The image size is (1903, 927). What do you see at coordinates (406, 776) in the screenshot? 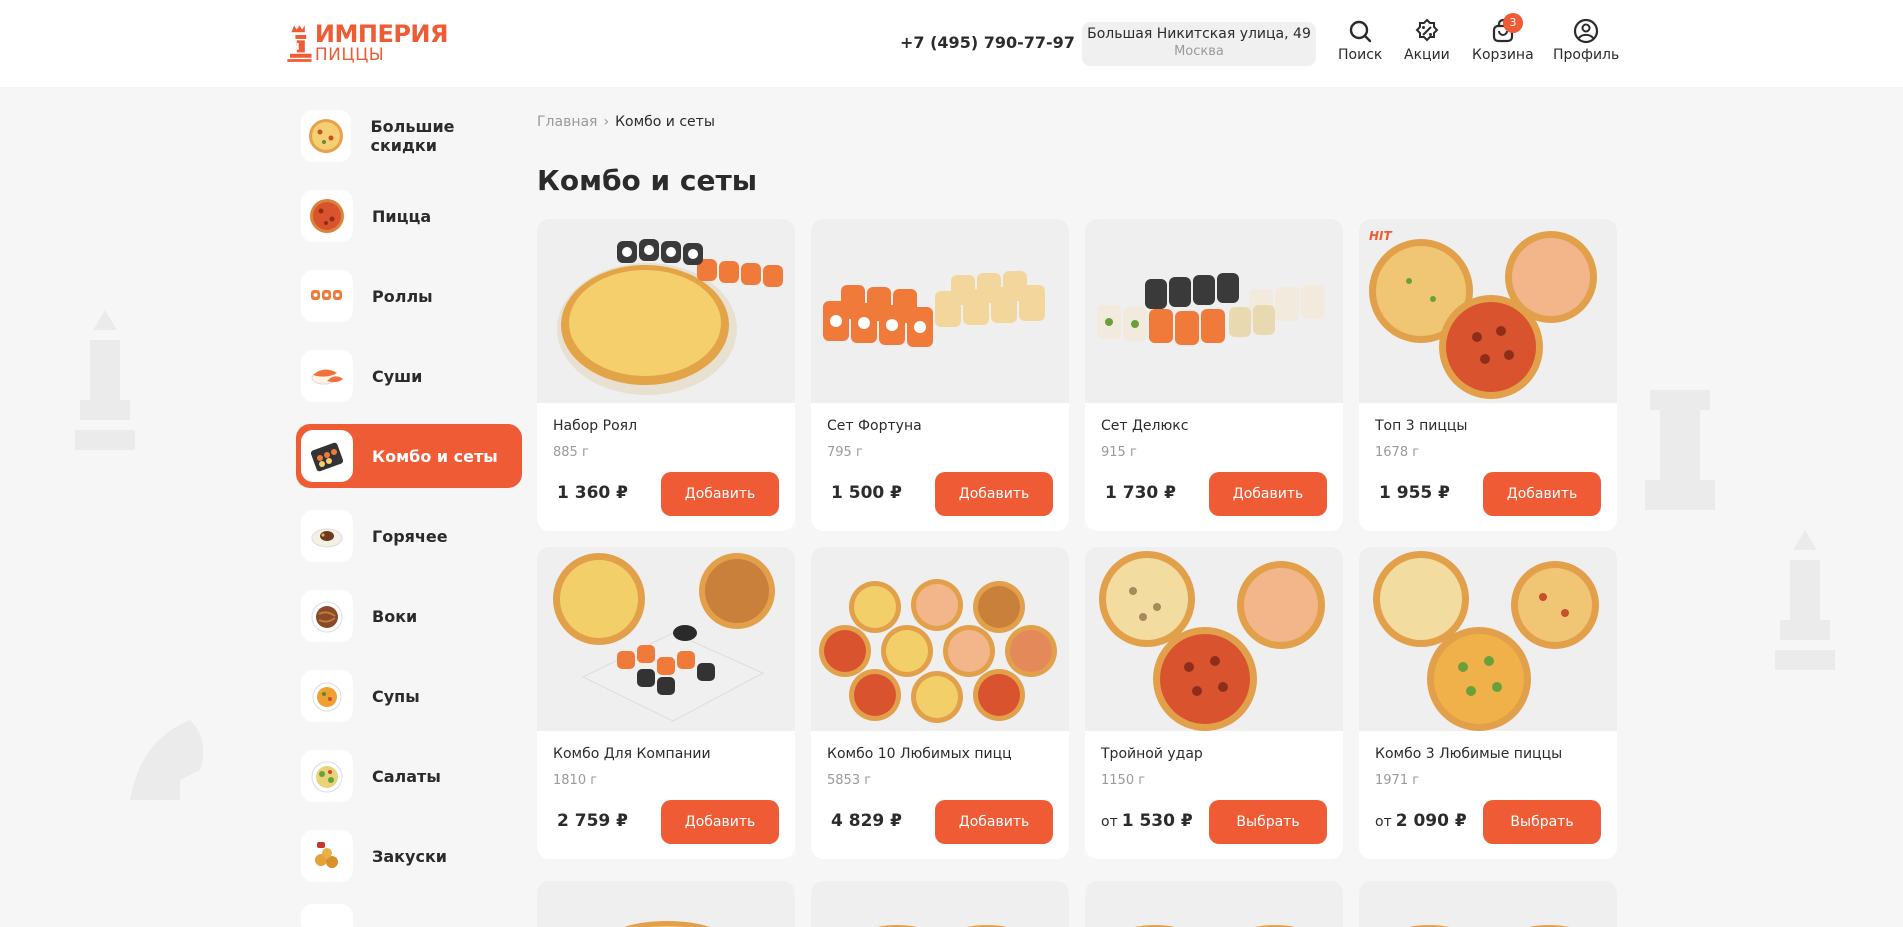
I see `sidebar-item-label: Салаты` at bounding box center [406, 776].